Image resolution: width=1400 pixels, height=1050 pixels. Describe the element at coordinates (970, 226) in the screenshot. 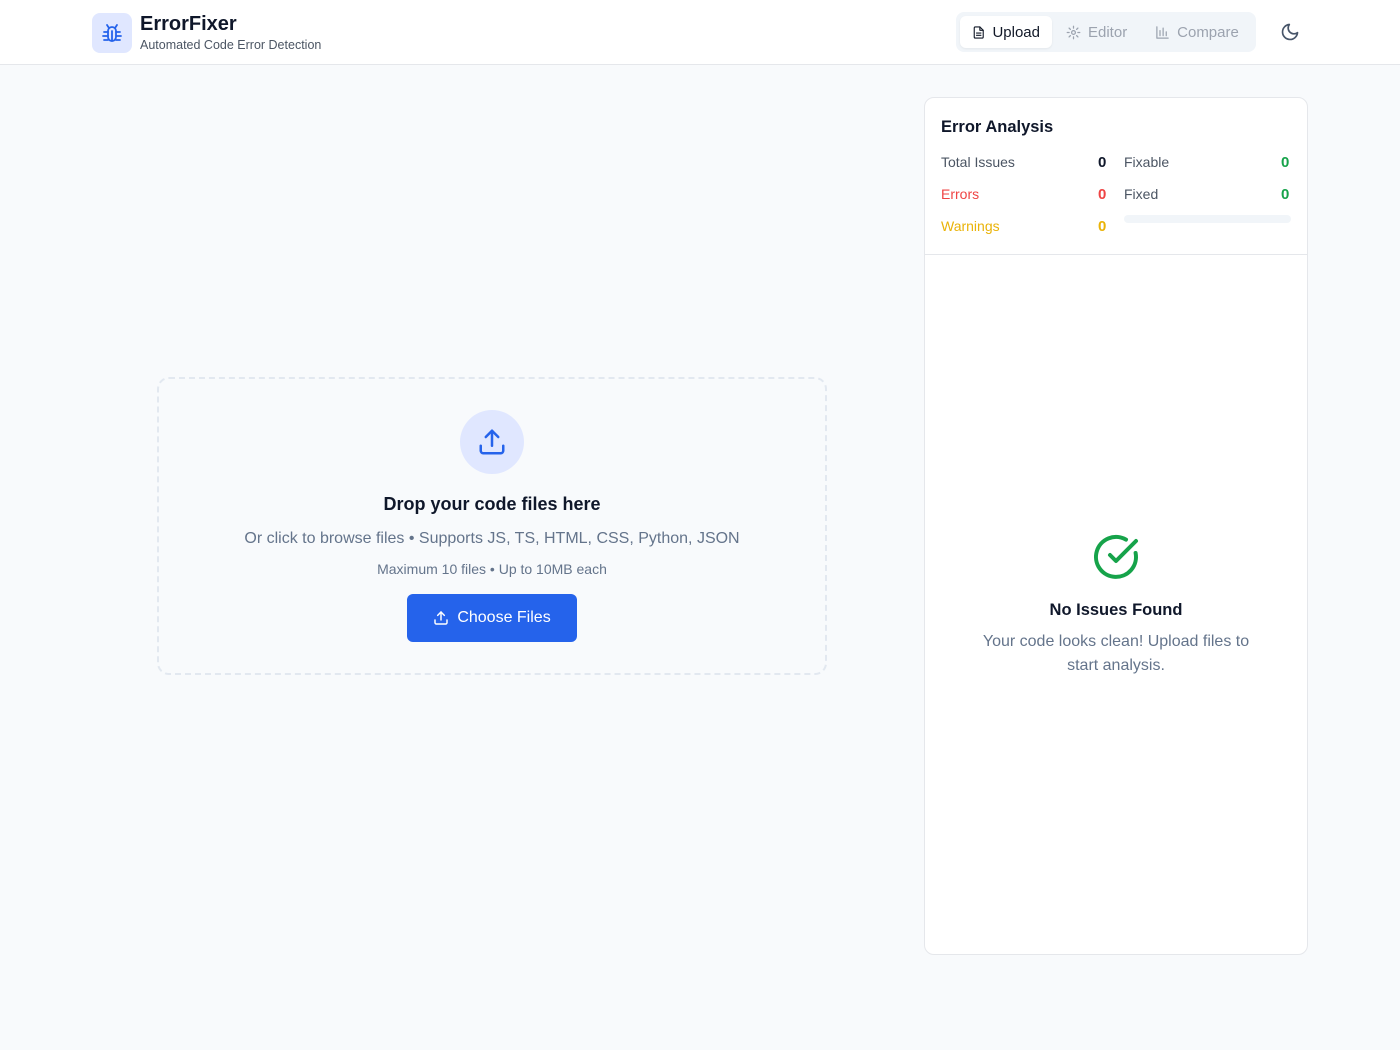

I see `stat-warnings-label: Warnings` at that location.